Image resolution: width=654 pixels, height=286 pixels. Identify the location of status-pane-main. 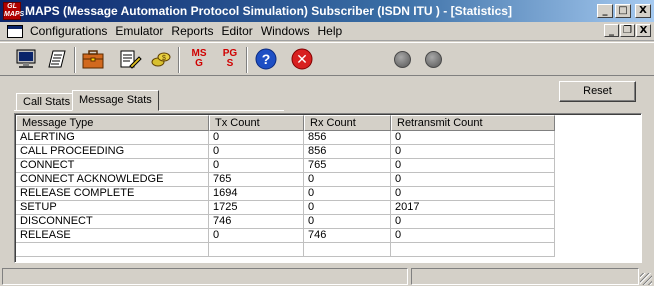
(205, 276).